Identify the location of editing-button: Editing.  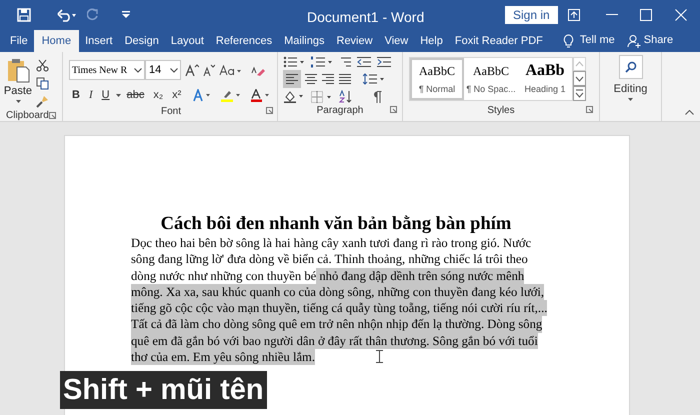
(631, 89).